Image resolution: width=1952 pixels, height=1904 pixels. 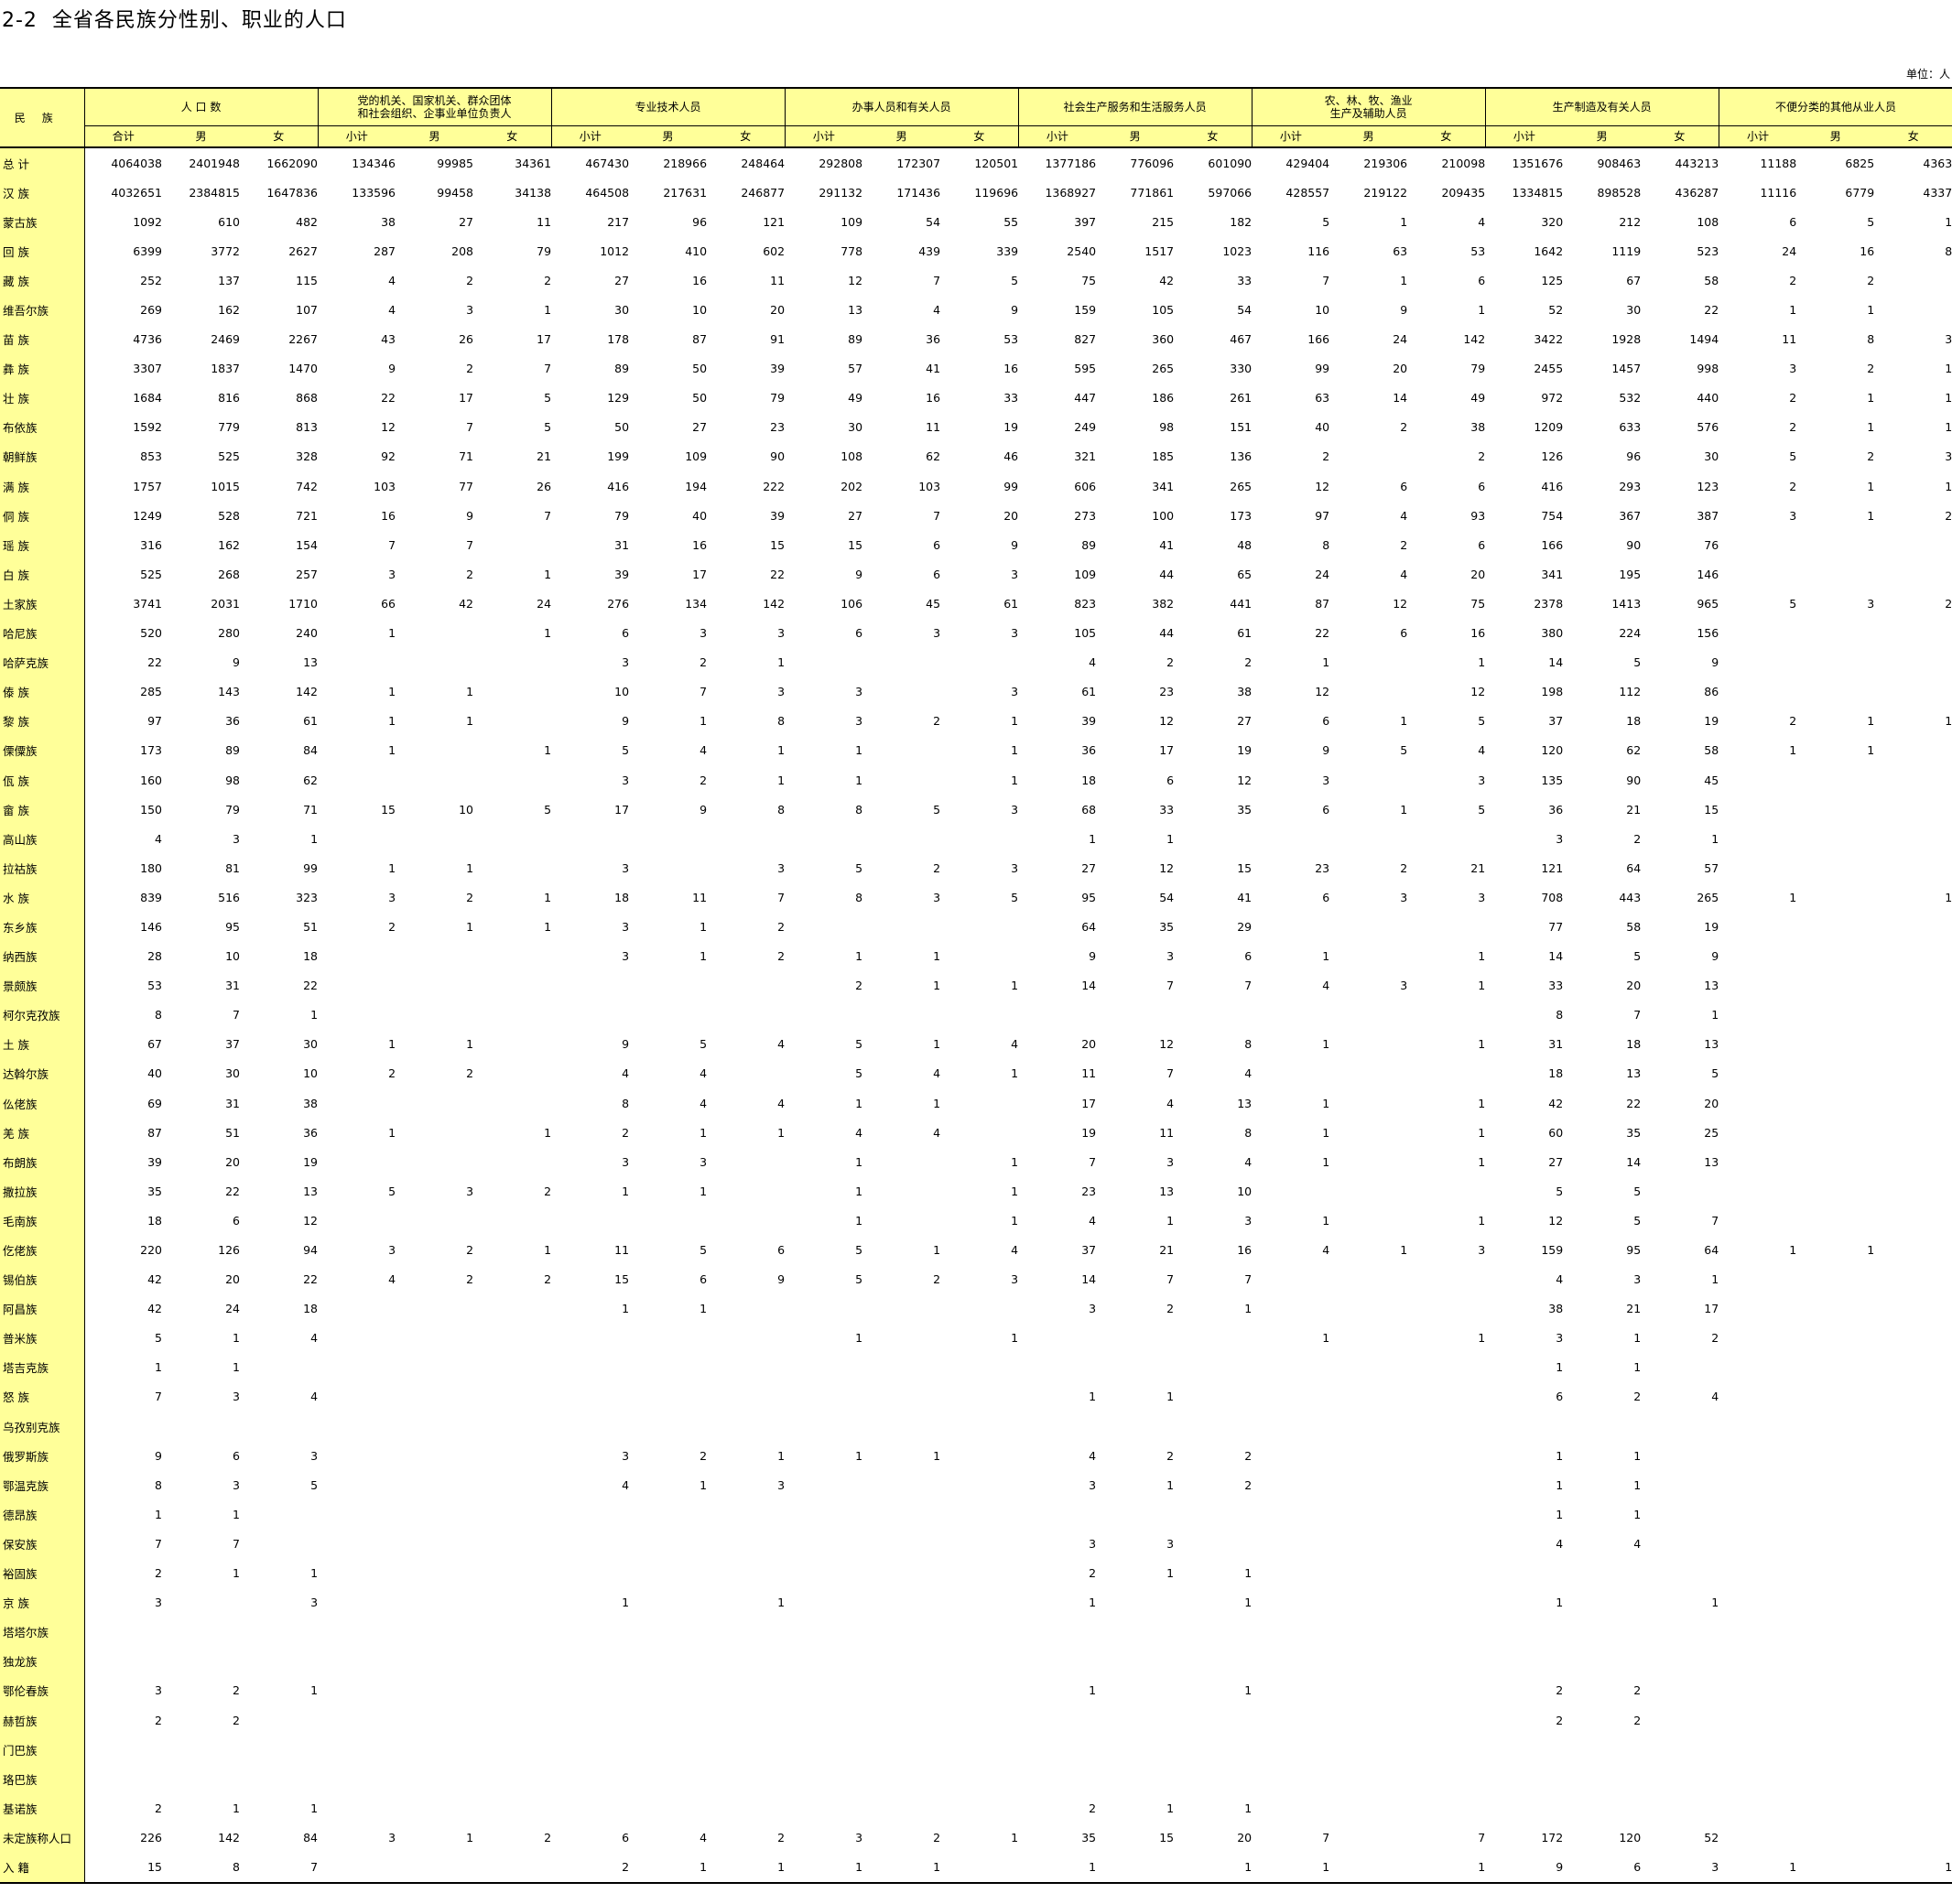 What do you see at coordinates (851, 221) in the screenshot?
I see `table-cell: 109` at bounding box center [851, 221].